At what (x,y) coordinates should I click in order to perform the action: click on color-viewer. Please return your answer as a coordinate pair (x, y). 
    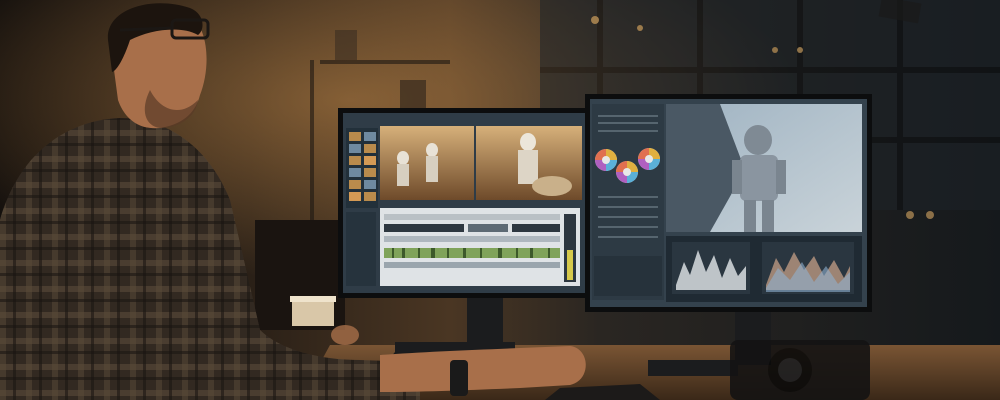
    Looking at the image, I should click on (764, 168).